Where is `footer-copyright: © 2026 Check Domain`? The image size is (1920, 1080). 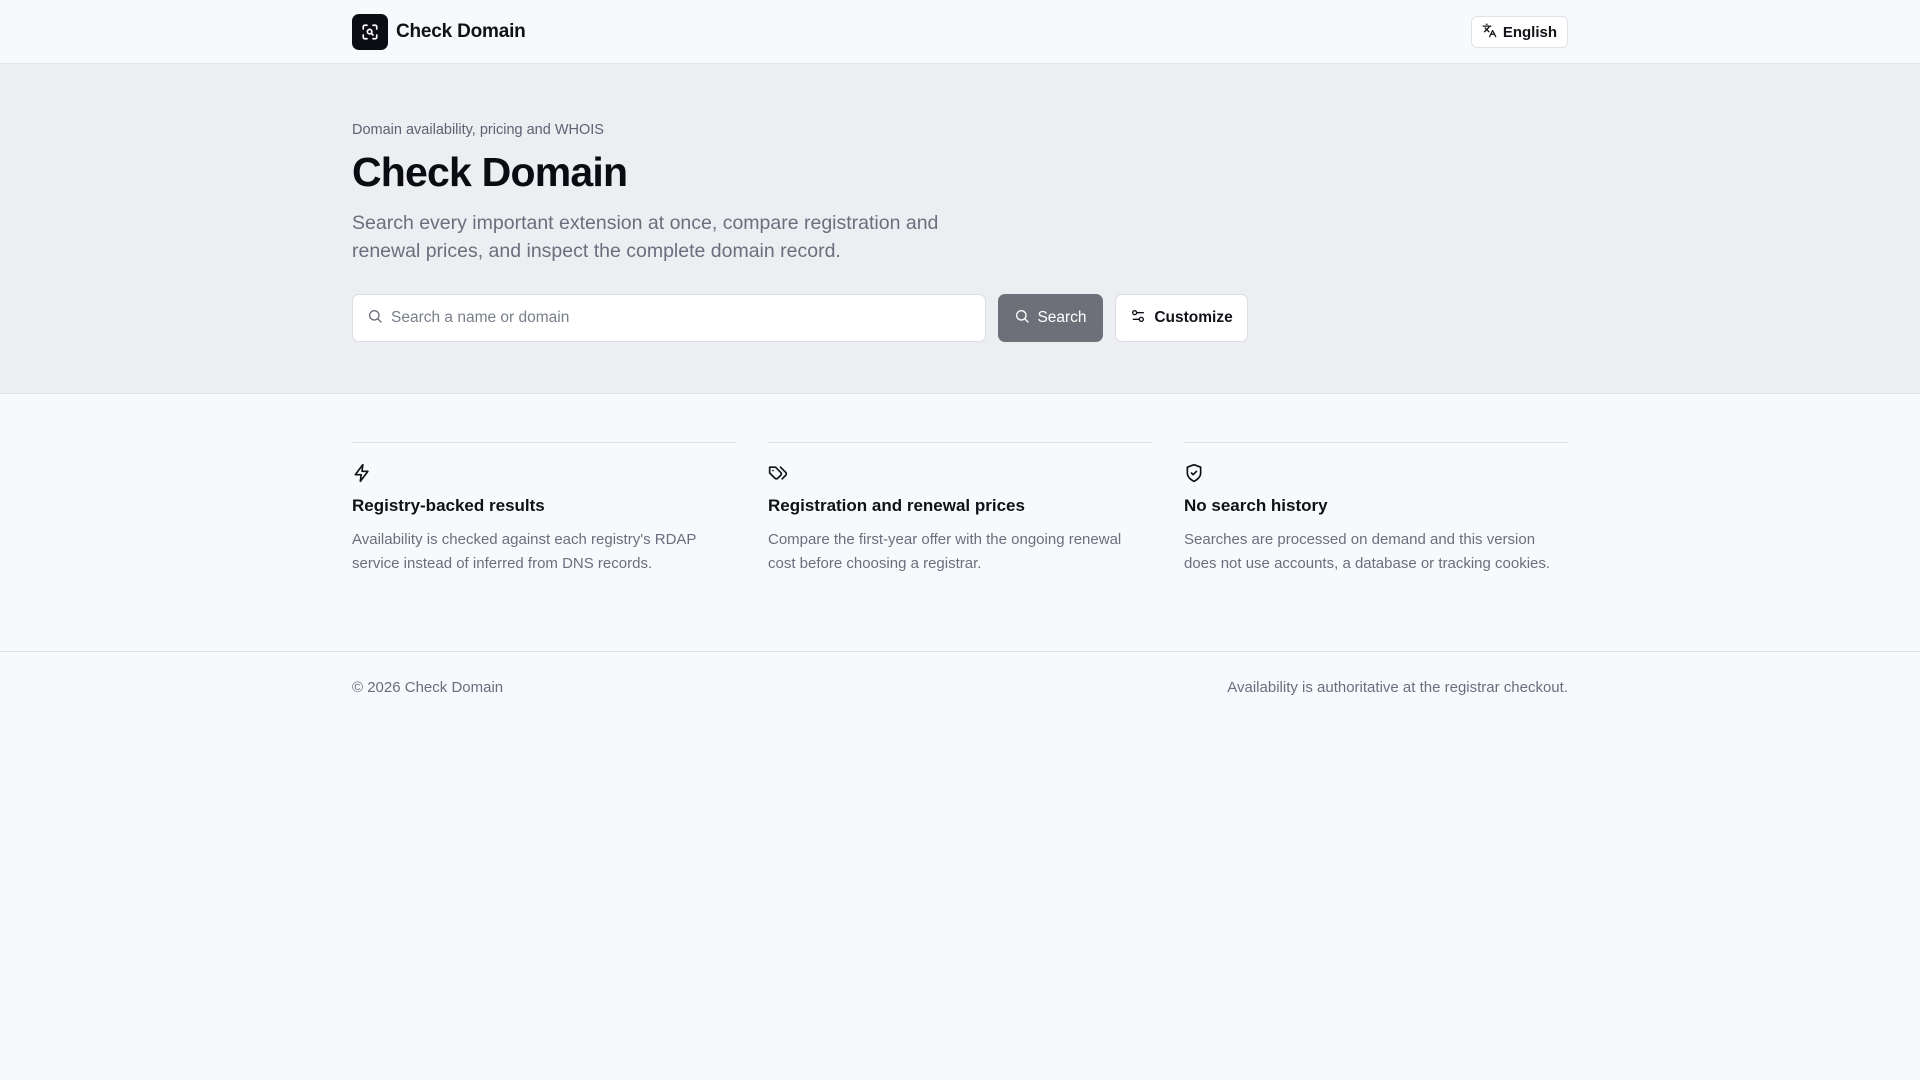
footer-copyright: © 2026 Check Domain is located at coordinates (428, 687).